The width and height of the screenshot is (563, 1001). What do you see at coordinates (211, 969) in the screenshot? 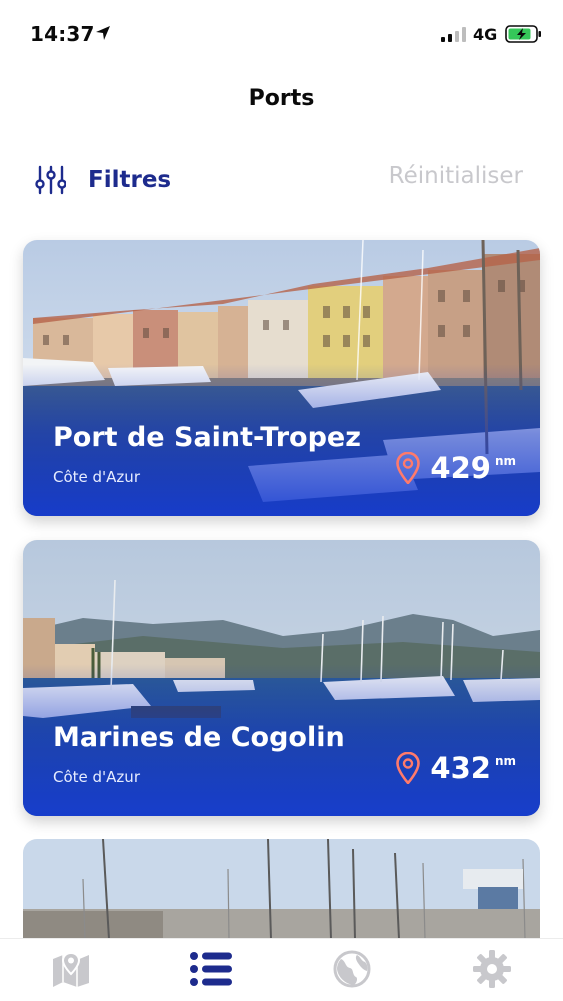
I see `list-icon` at bounding box center [211, 969].